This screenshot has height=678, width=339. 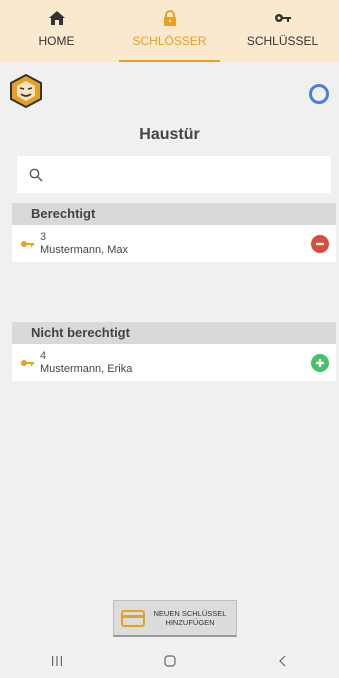 I want to click on tab-keys: SCHLÜSSEL, so click(x=282, y=31).